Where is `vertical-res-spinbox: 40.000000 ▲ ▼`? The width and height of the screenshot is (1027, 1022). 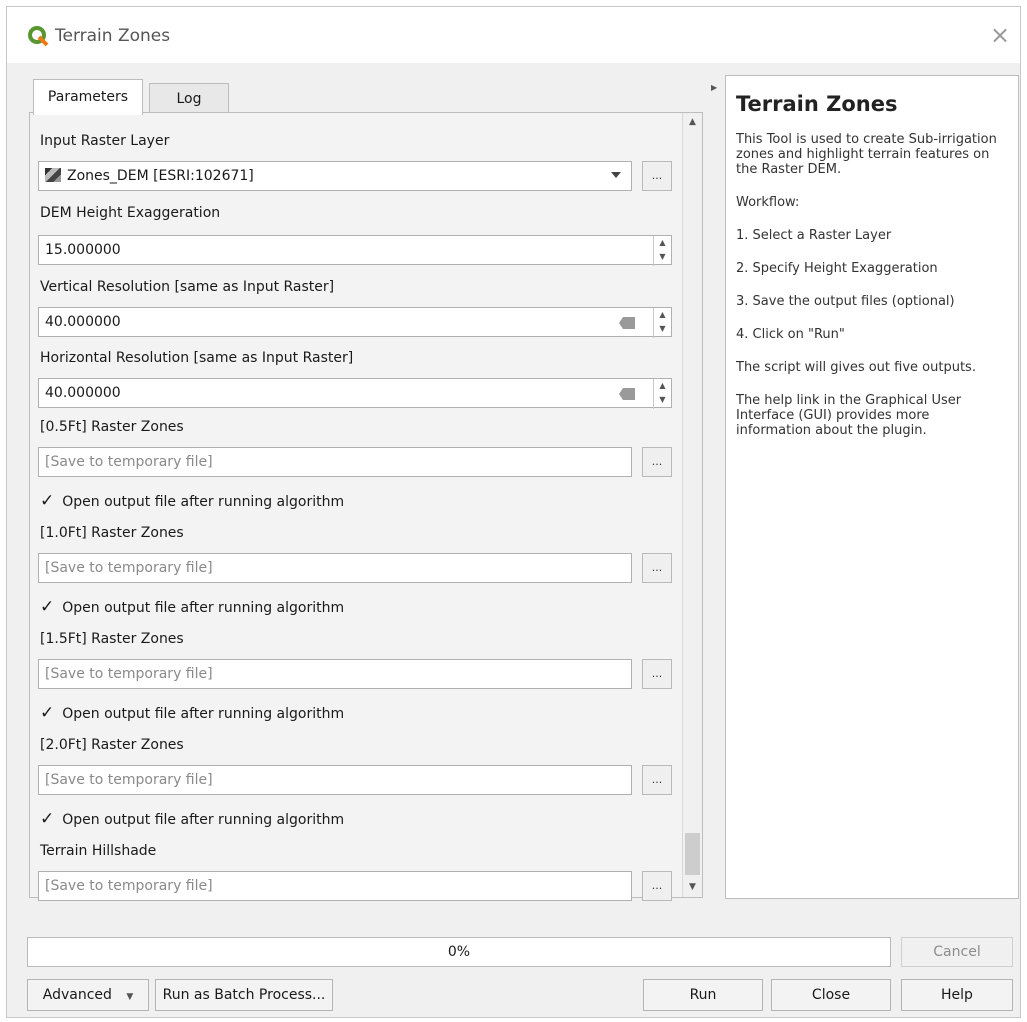
vertical-res-spinbox: 40.000000 ▲ ▼ is located at coordinates (355, 322).